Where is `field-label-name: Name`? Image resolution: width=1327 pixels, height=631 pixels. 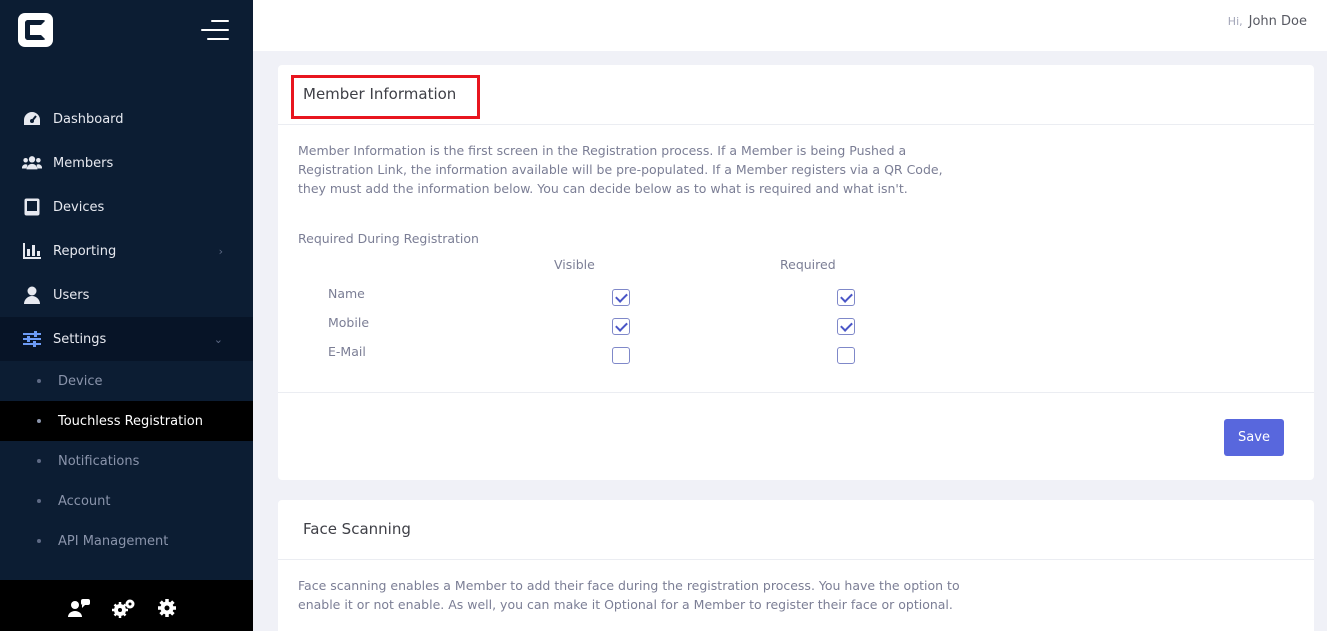 field-label-name: Name is located at coordinates (346, 293).